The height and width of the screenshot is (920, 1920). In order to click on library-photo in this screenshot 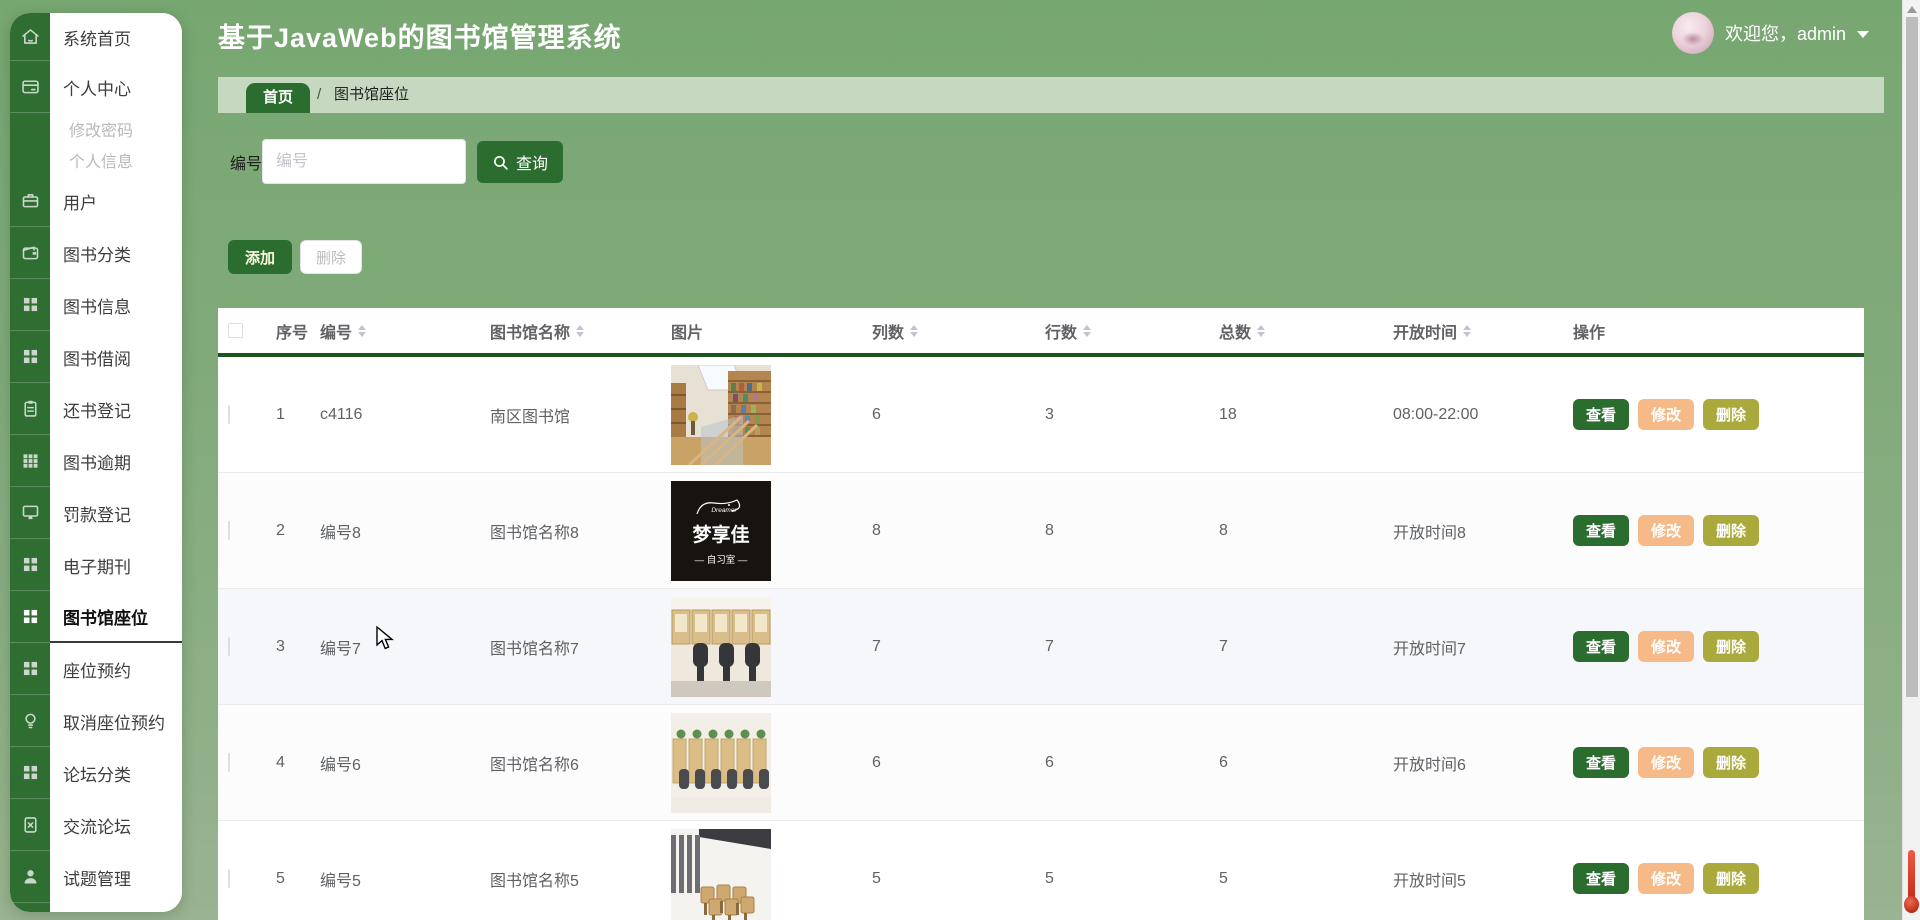, I will do `click(721, 874)`.